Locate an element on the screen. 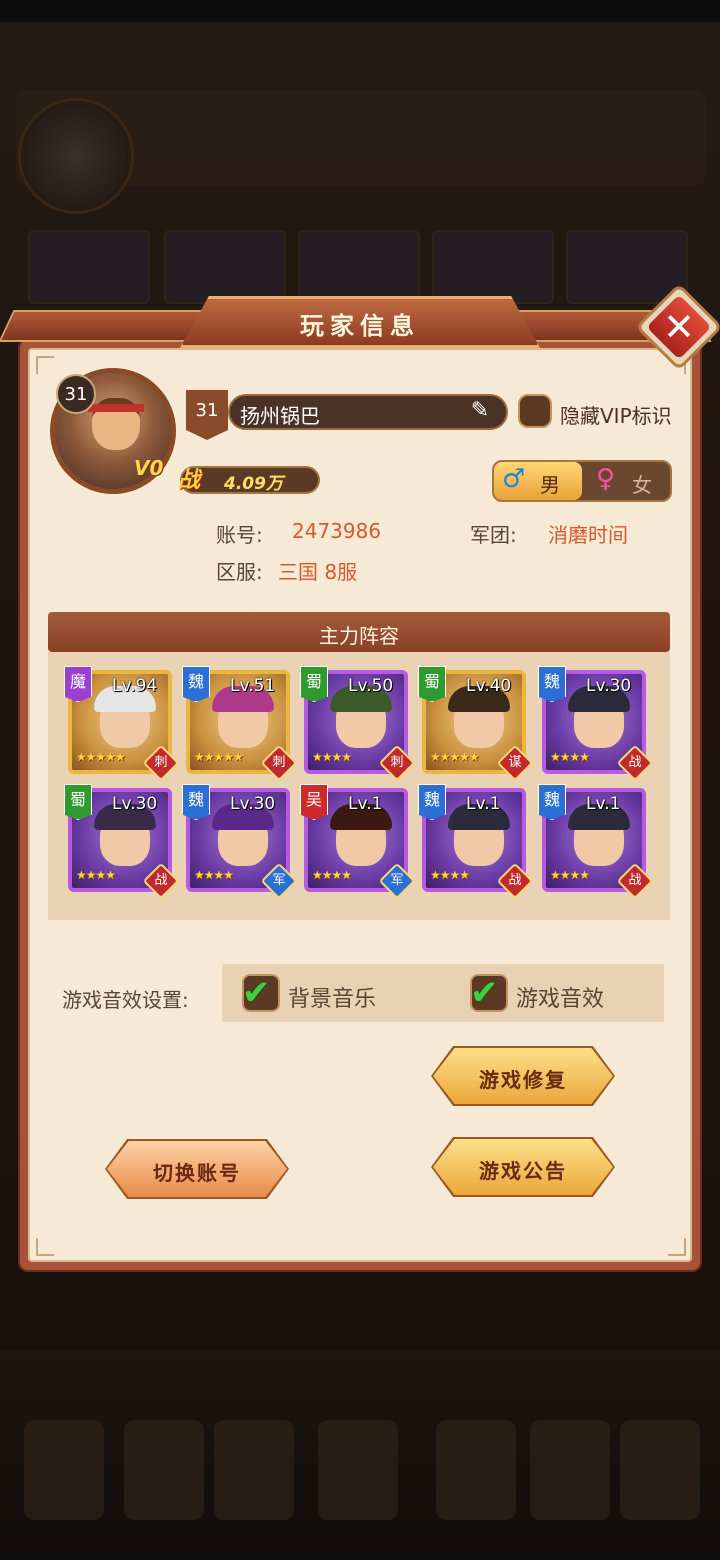 The image size is (720, 1560). hero-level: Lv.51 is located at coordinates (253, 686).